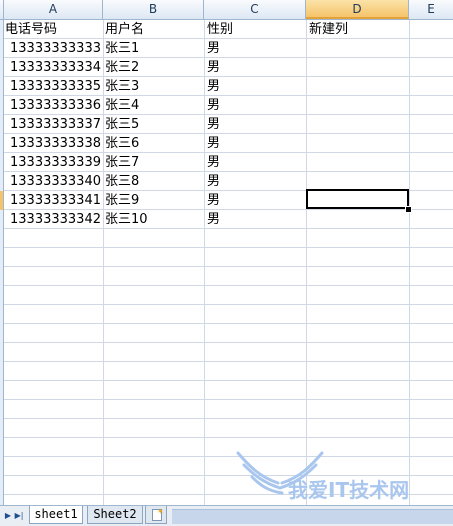 Image resolution: width=453 pixels, height=526 pixels. I want to click on column-header-c: C, so click(255, 9).